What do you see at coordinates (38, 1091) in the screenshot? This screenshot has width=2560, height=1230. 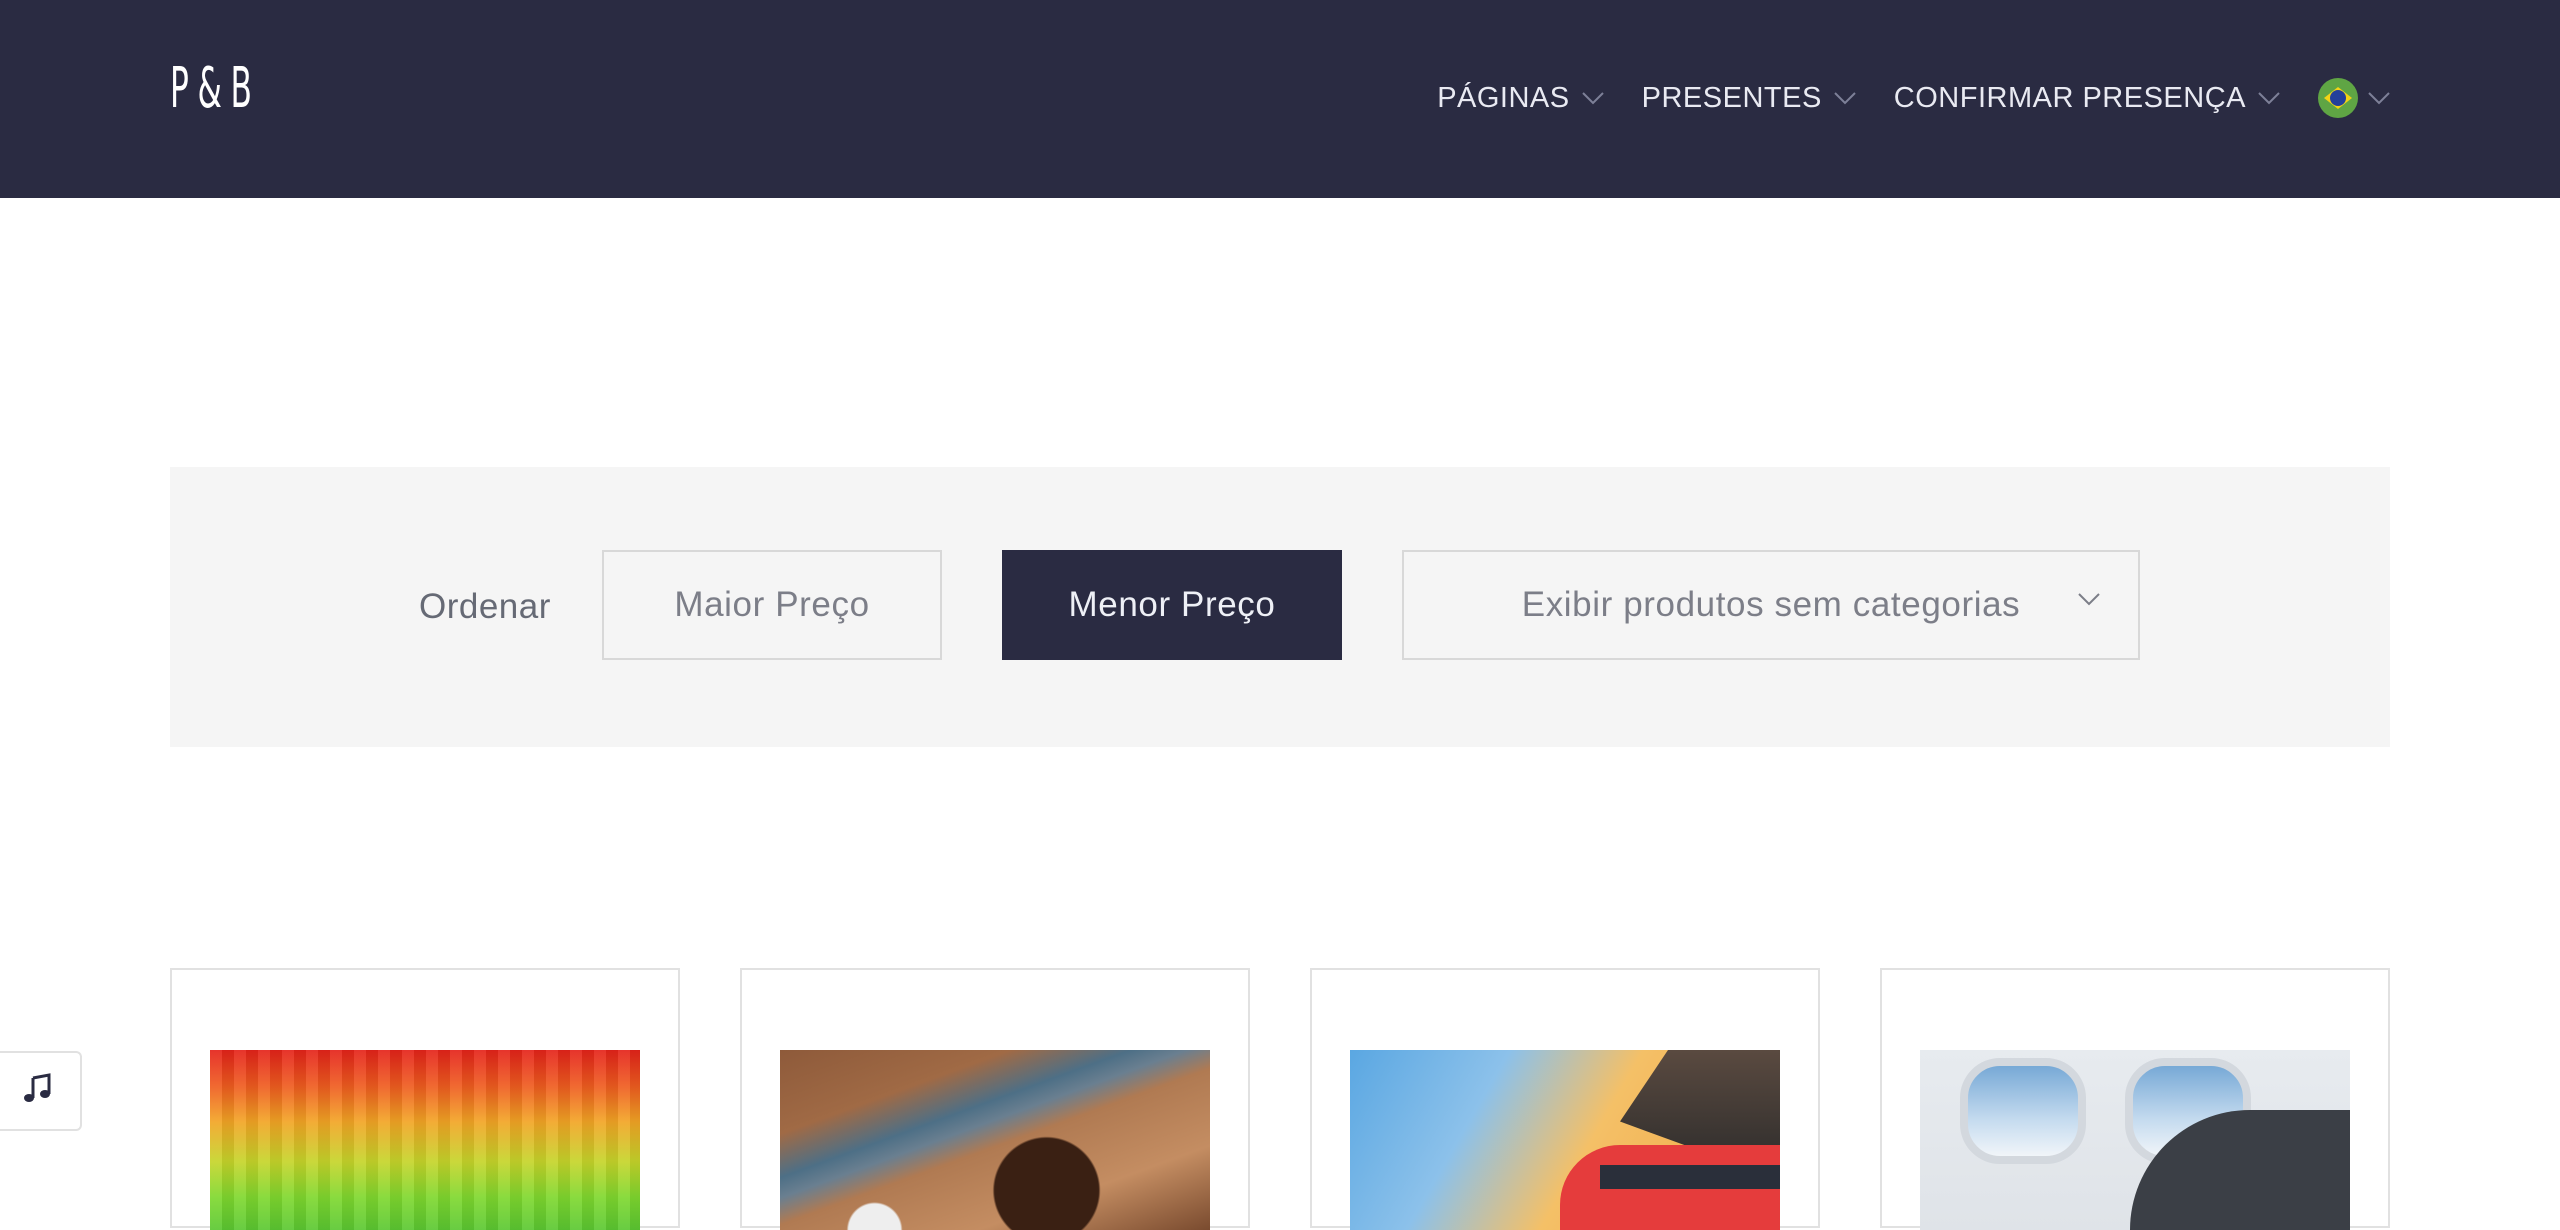 I see `music-note-icon` at bounding box center [38, 1091].